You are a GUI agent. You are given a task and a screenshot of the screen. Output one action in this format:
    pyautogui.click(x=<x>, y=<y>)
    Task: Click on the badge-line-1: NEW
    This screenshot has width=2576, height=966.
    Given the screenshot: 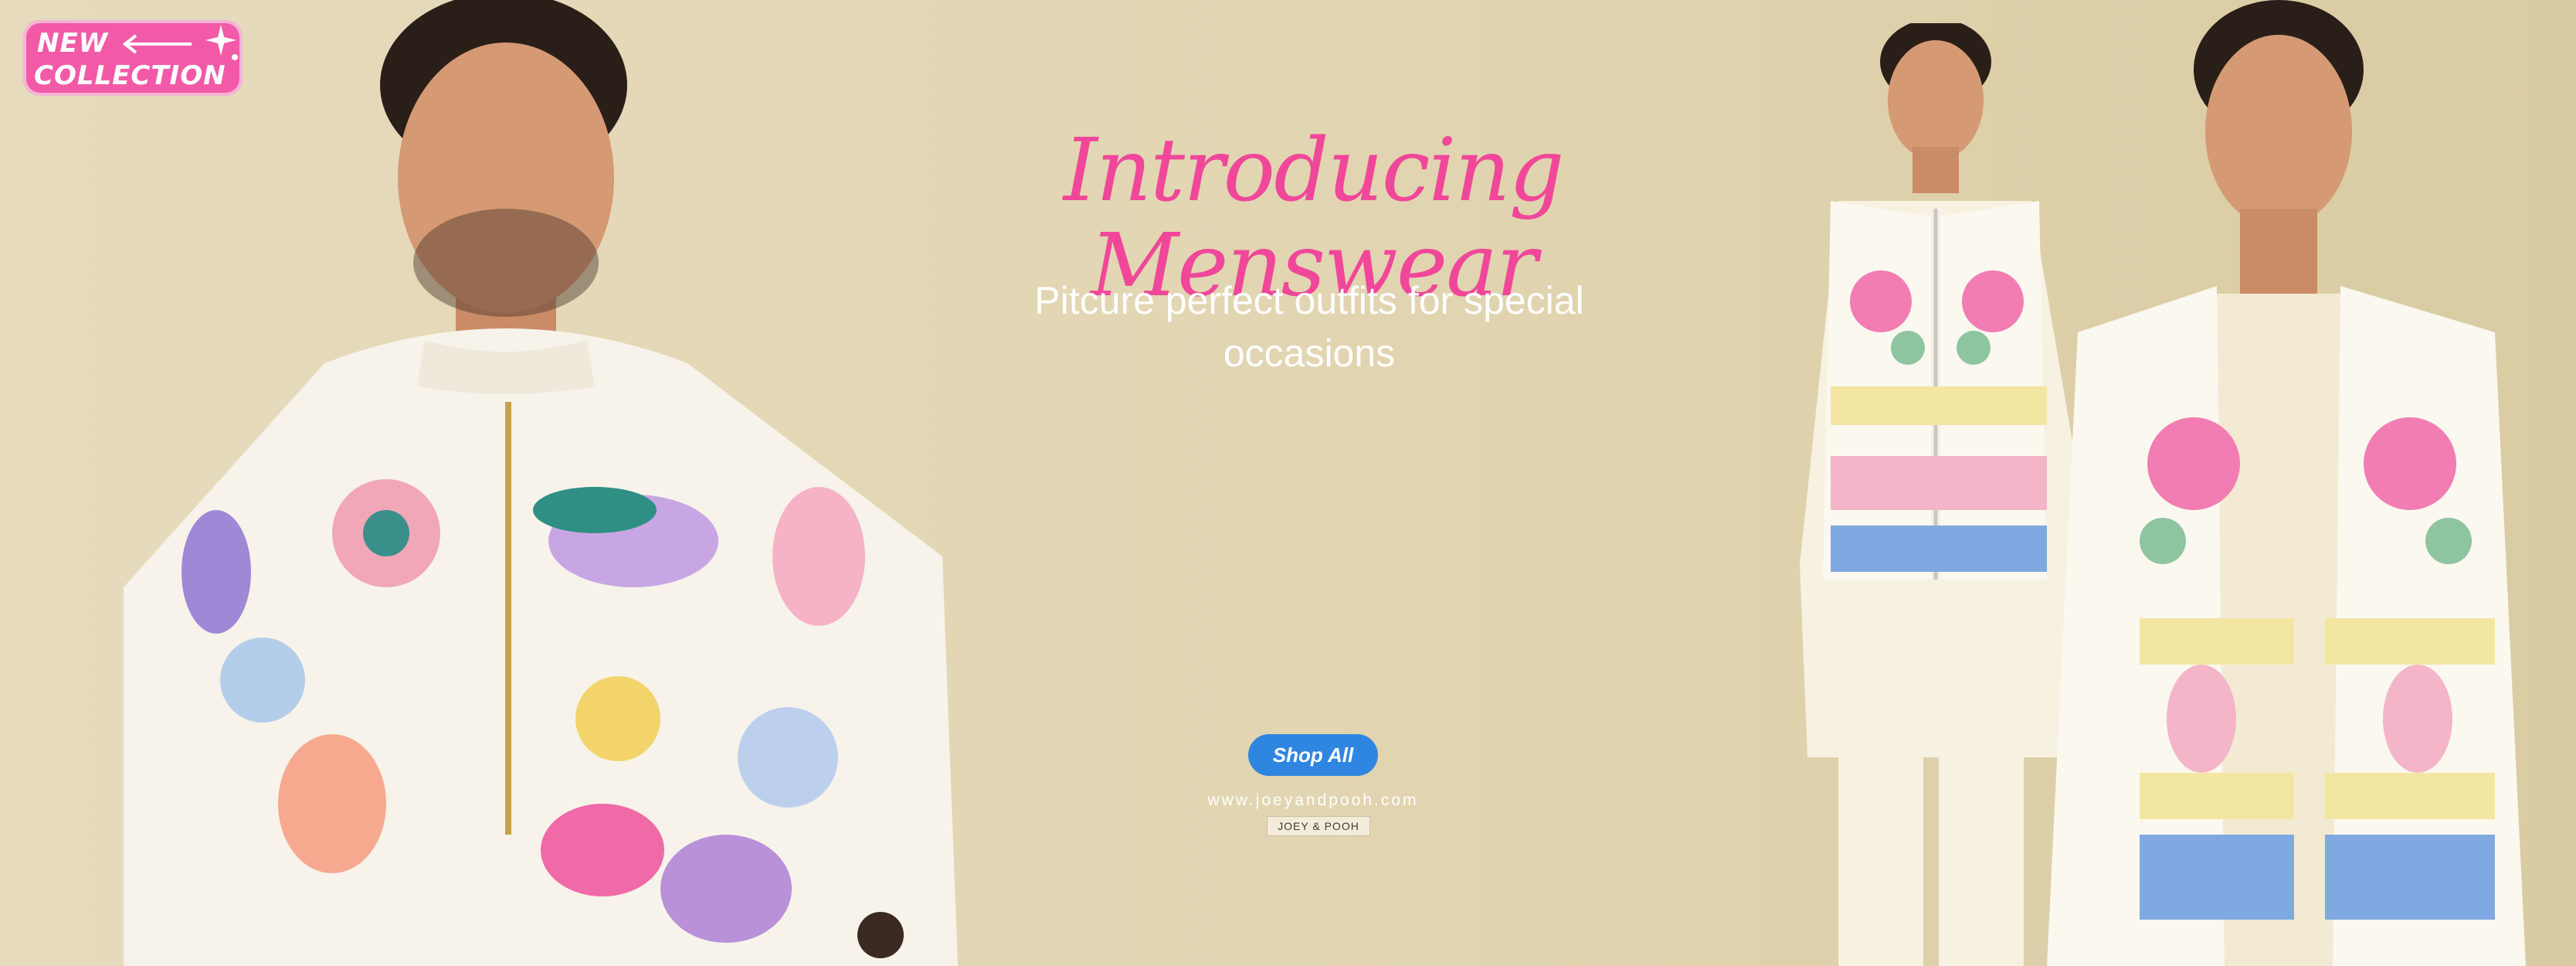 What is the action you would take?
    pyautogui.click(x=73, y=43)
    